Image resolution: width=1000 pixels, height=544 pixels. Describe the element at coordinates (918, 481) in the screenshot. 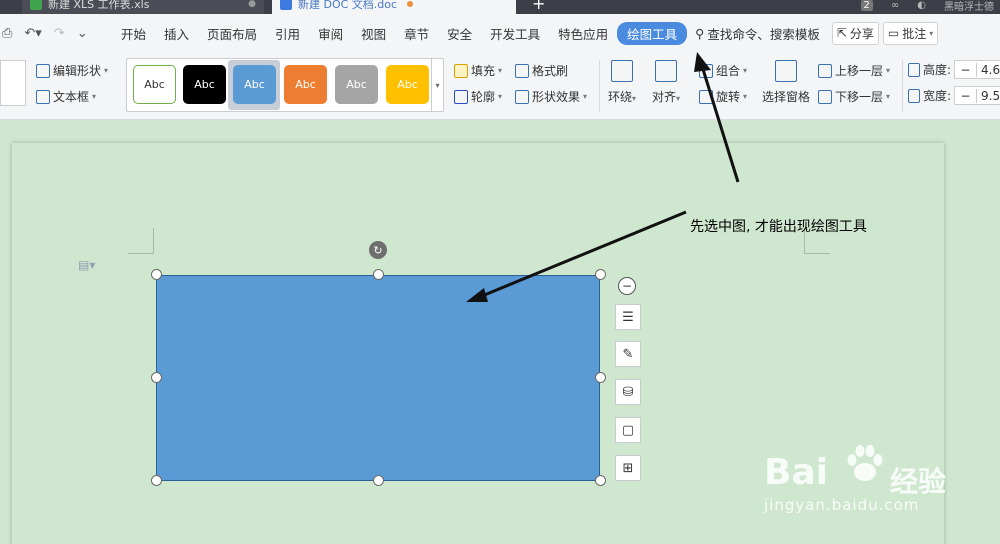

I see `watermark-brand-cn: 经验` at that location.